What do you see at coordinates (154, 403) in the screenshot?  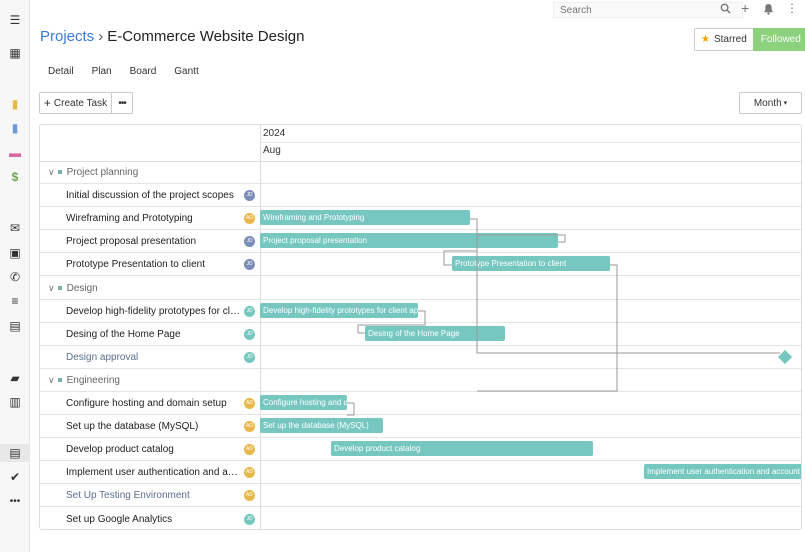 I see `task-name: Configure hosting and domain setup` at bounding box center [154, 403].